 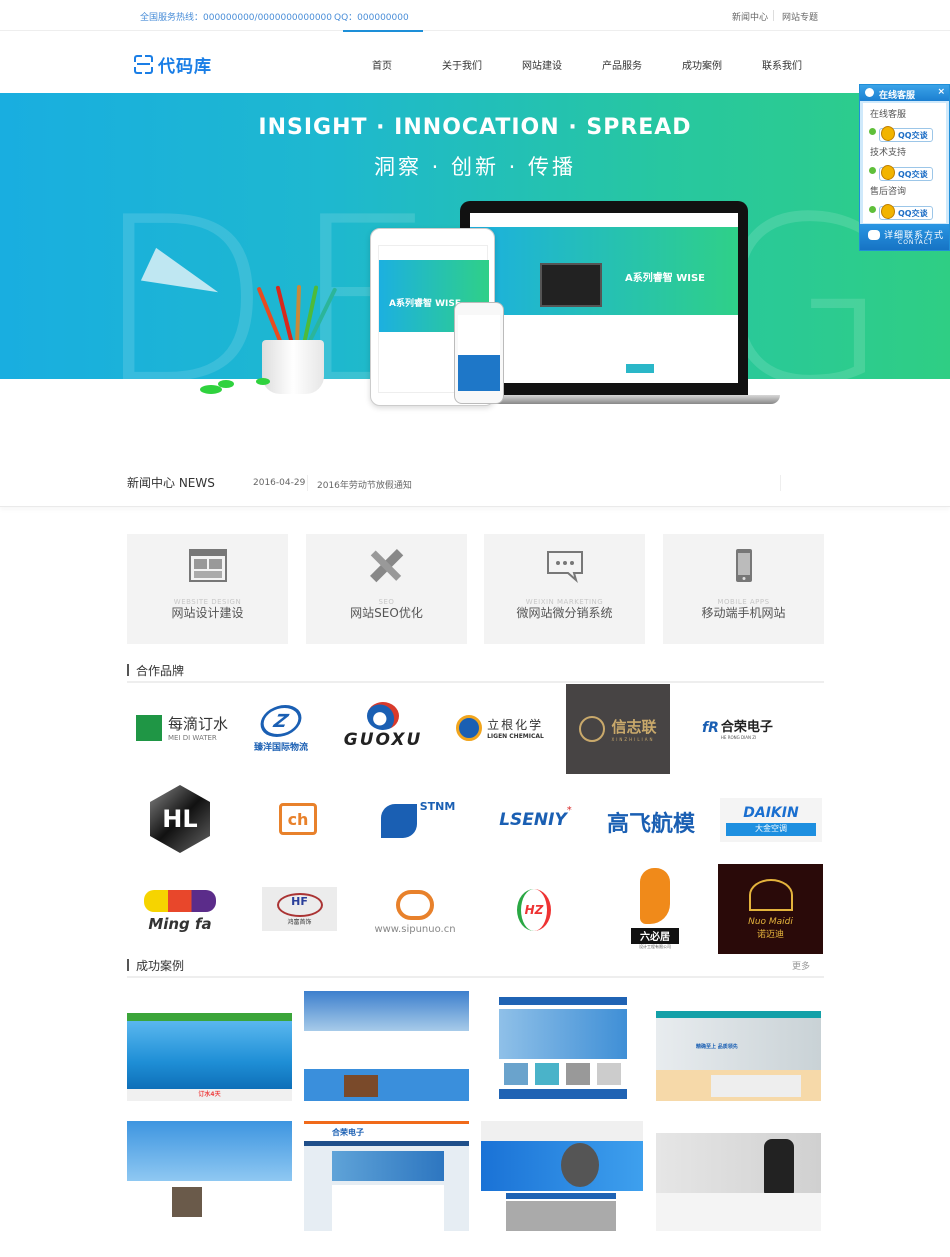 I want to click on qq-penguin-icon, so click(x=888, y=133).